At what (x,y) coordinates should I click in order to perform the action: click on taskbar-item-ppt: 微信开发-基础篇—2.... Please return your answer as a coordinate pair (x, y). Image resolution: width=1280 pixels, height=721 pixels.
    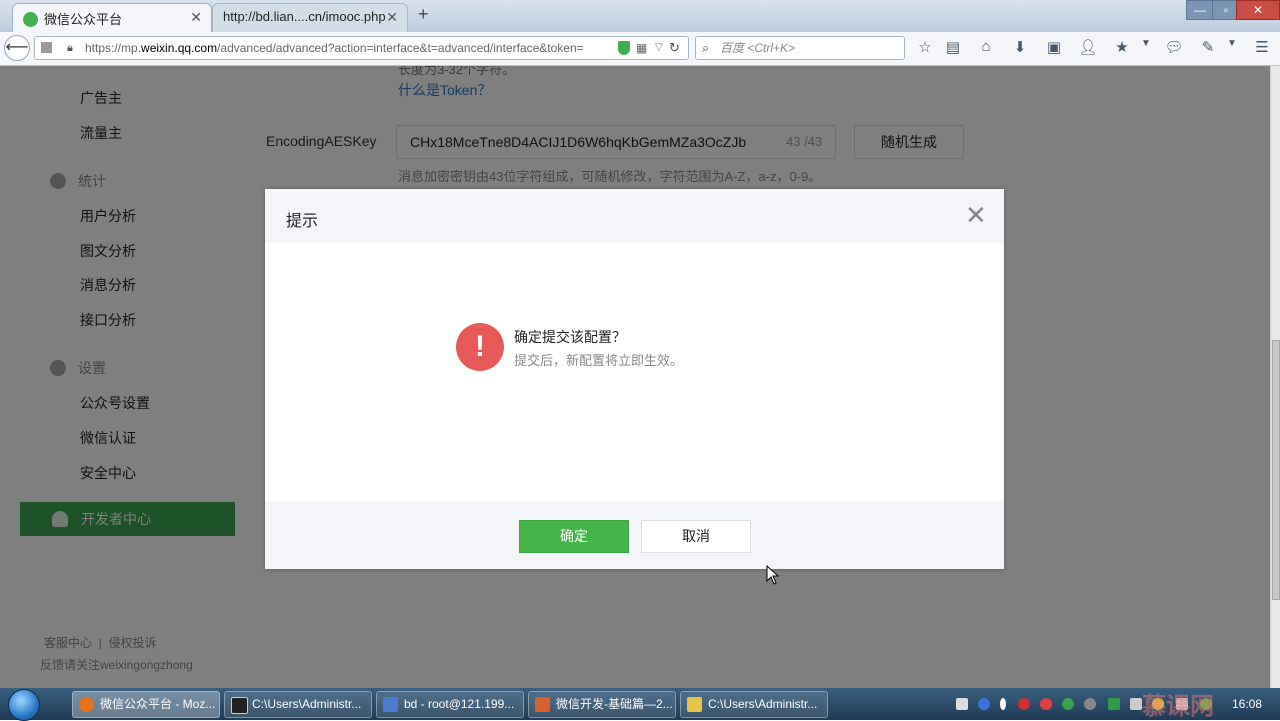
    Looking at the image, I should click on (602, 704).